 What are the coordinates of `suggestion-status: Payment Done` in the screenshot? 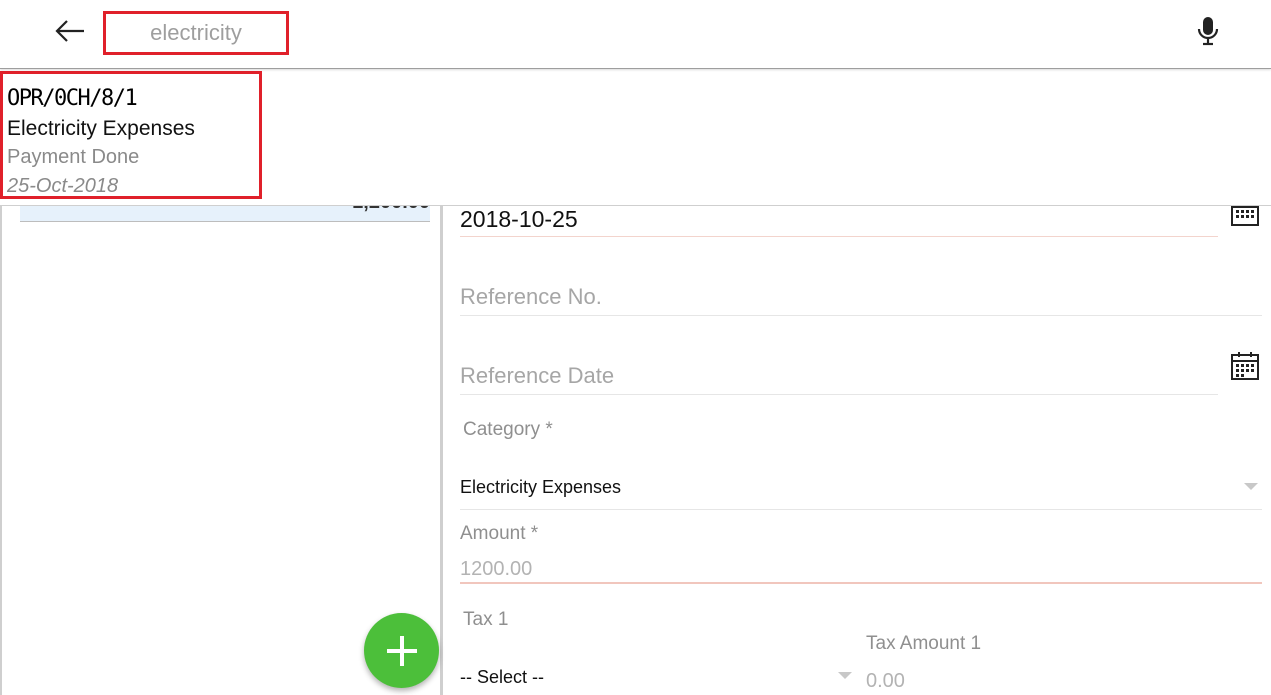 It's located at (73, 157).